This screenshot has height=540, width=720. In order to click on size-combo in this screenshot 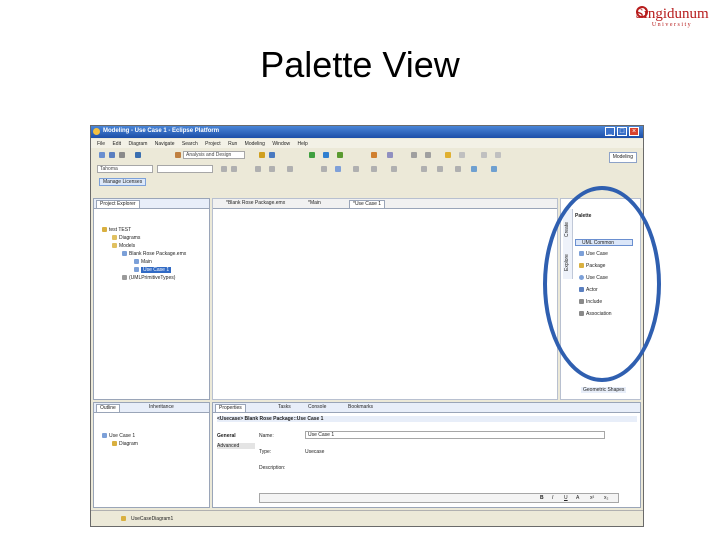, I will do `click(185, 169)`.